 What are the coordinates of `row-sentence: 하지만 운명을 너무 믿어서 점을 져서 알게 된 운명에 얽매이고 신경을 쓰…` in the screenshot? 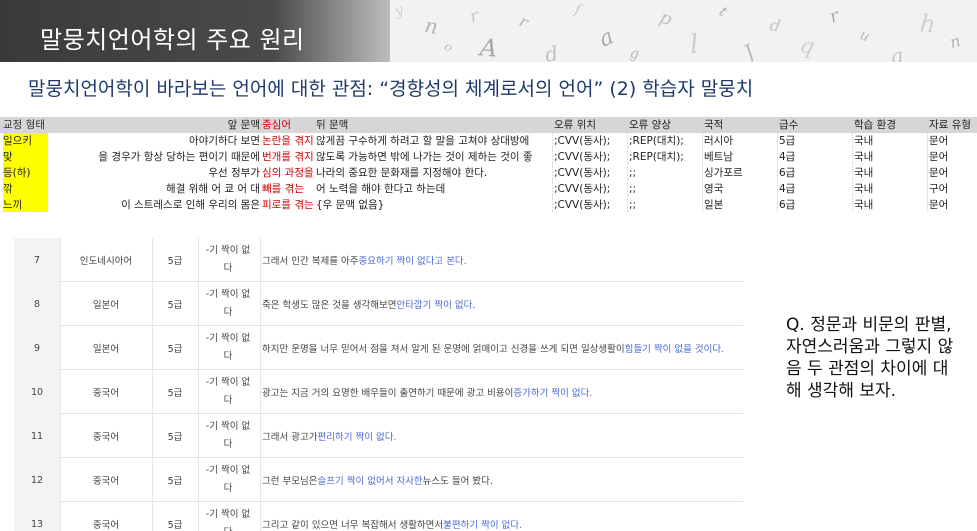 It's located at (501, 348).